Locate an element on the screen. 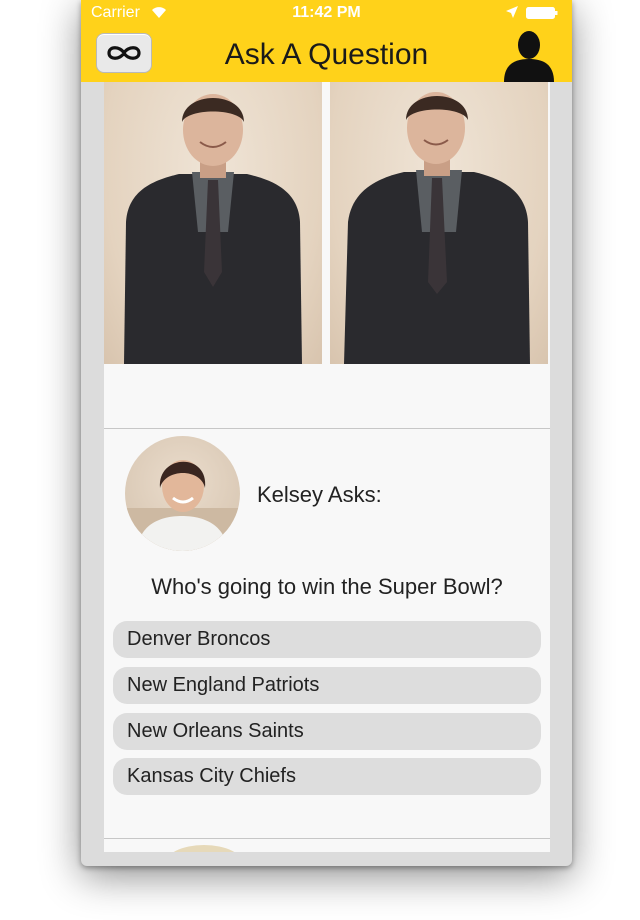  option-photo-right is located at coordinates (439, 223).